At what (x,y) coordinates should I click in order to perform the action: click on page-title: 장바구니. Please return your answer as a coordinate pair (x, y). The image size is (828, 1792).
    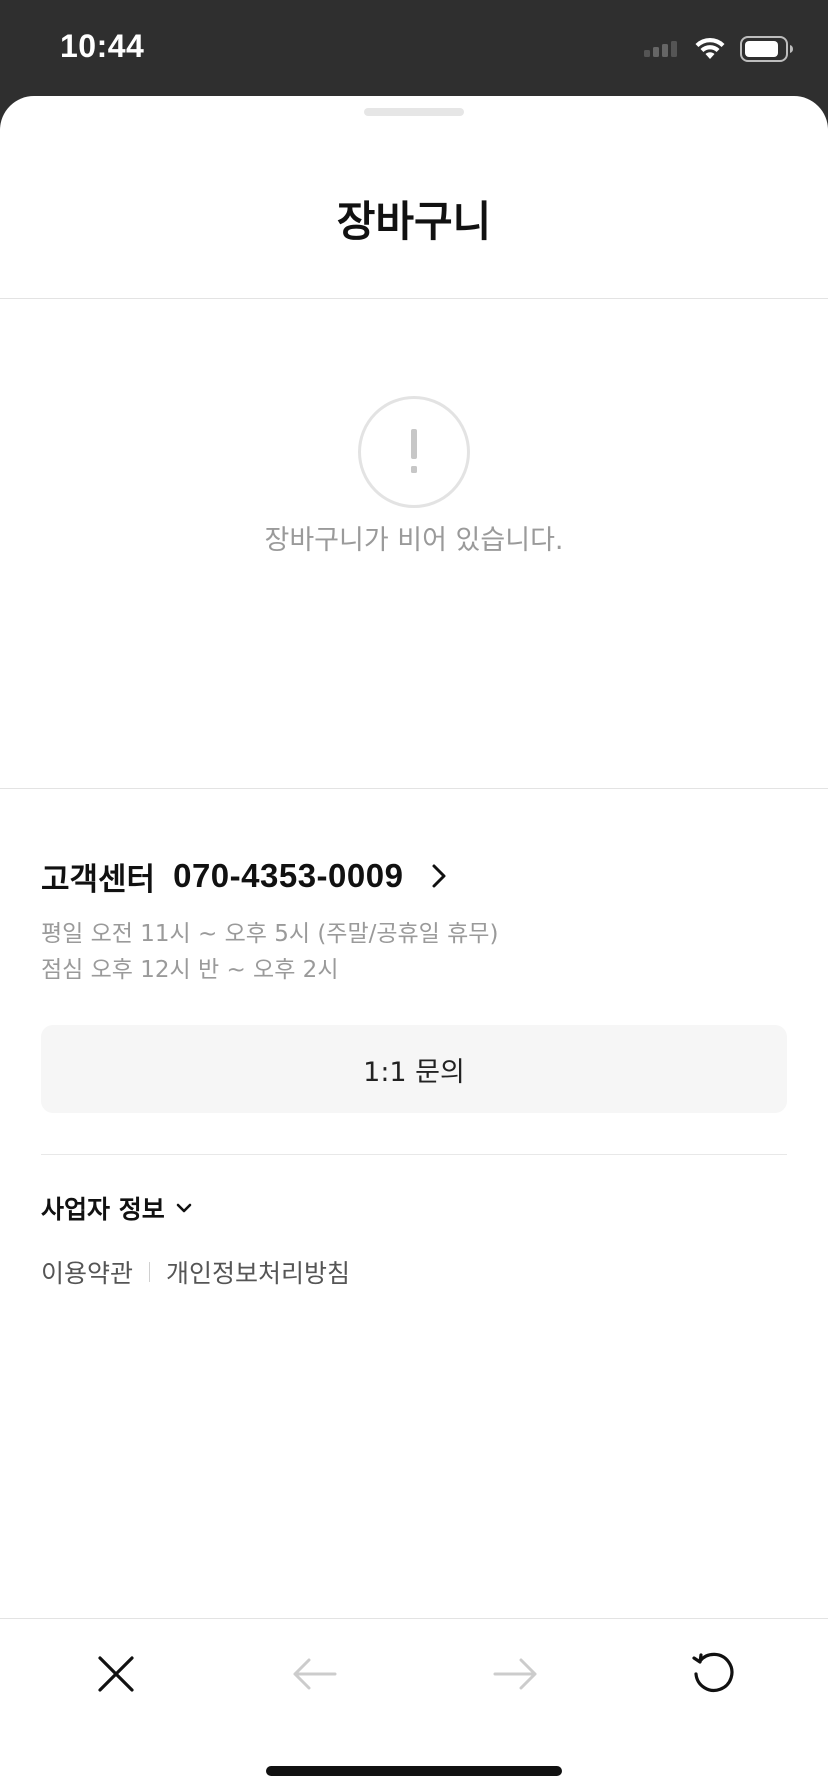
    Looking at the image, I should click on (414, 221).